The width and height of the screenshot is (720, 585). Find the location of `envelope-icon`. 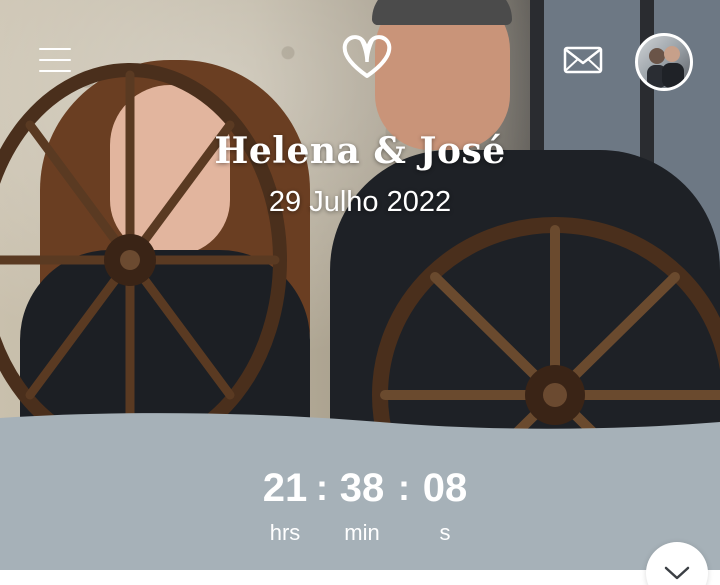

envelope-icon is located at coordinates (583, 60).